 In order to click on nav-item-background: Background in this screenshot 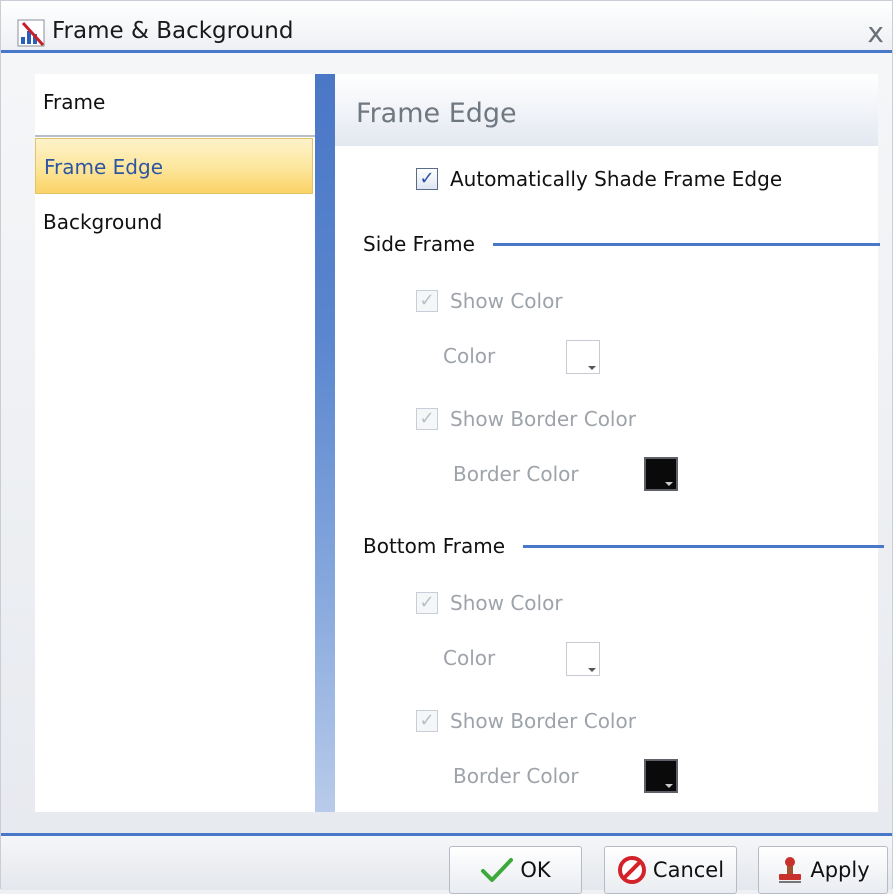, I will do `click(174, 222)`.